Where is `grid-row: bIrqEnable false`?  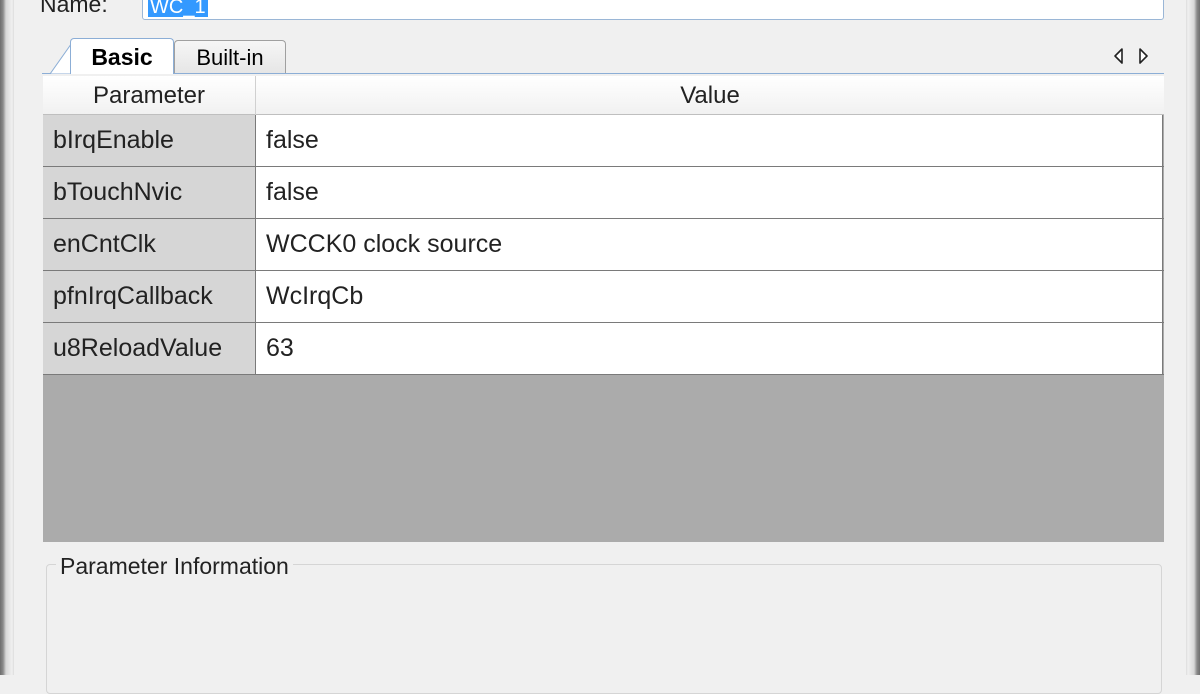 grid-row: bIrqEnable false is located at coordinates (603, 141).